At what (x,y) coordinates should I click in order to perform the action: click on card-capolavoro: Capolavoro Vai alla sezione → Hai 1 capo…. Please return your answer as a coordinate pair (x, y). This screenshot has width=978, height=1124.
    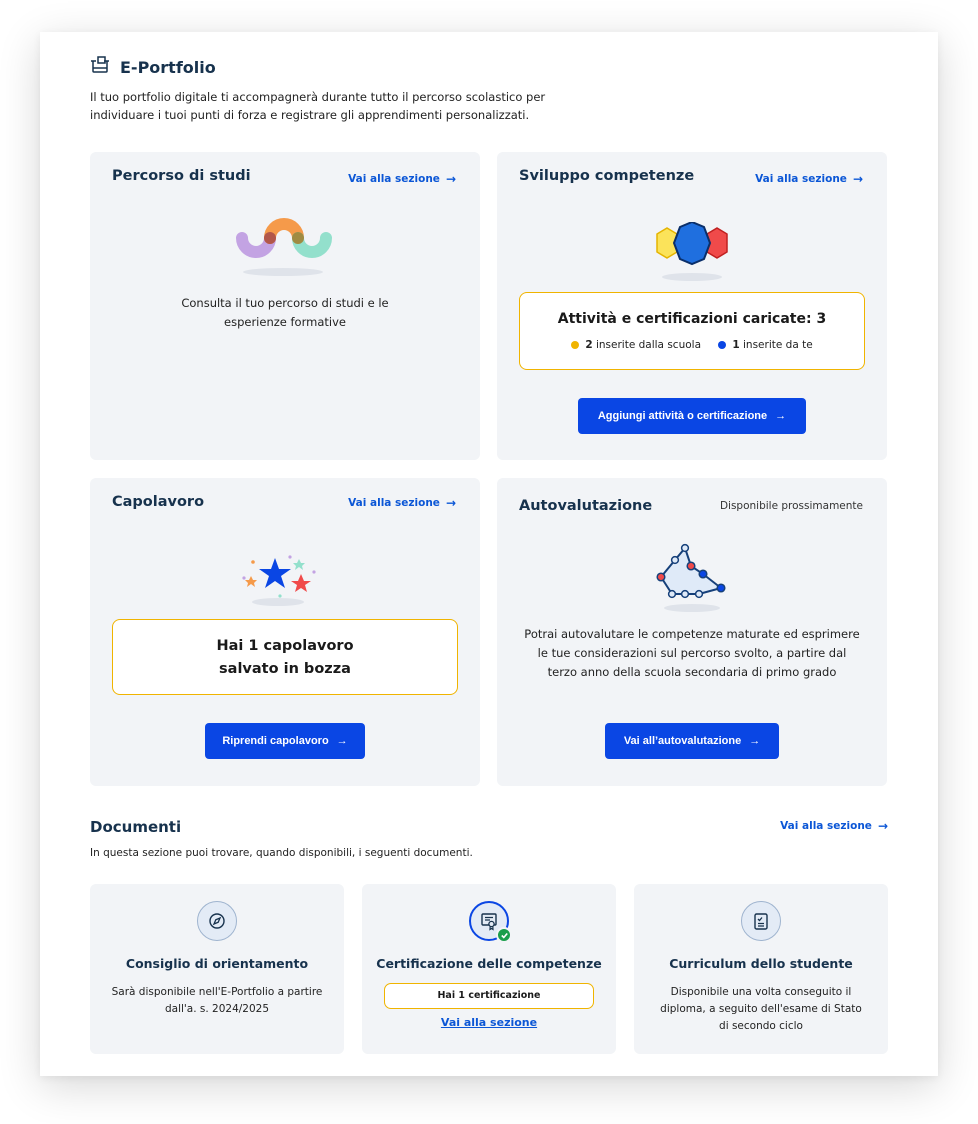
    Looking at the image, I should click on (285, 632).